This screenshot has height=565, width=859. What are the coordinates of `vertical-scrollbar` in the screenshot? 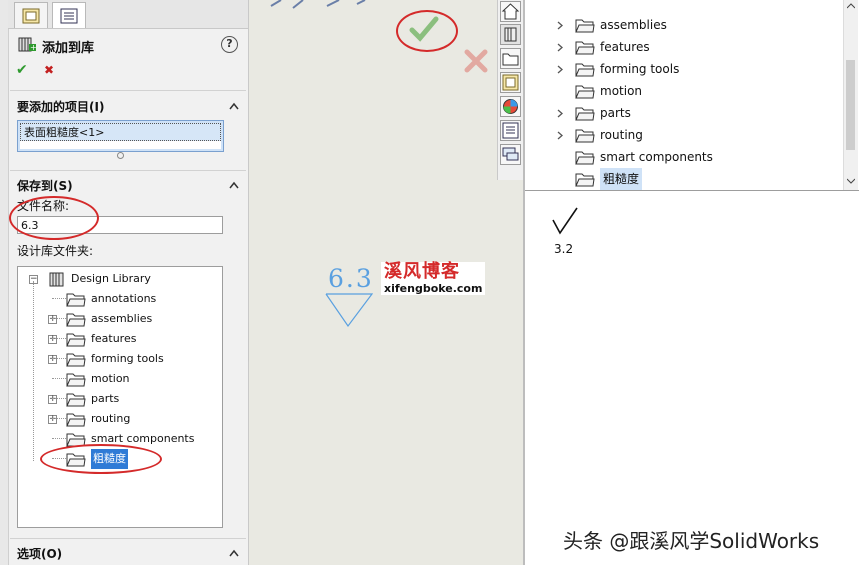 It's located at (850, 95).